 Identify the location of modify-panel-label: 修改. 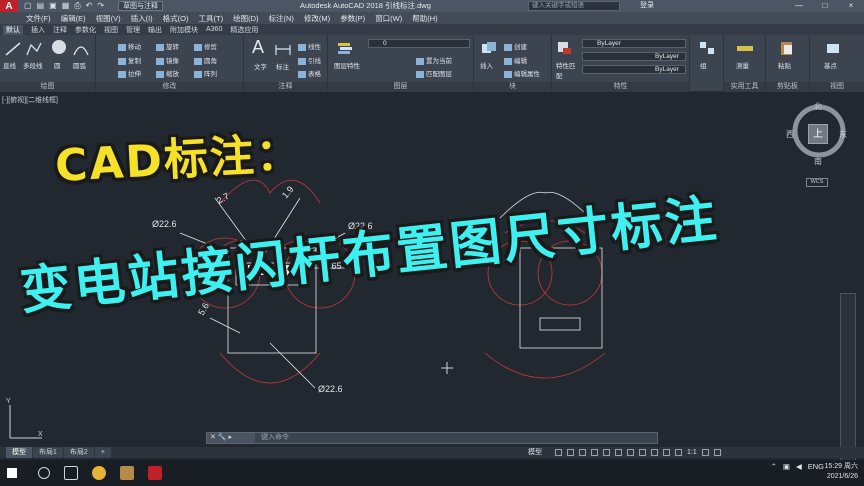
(169, 87).